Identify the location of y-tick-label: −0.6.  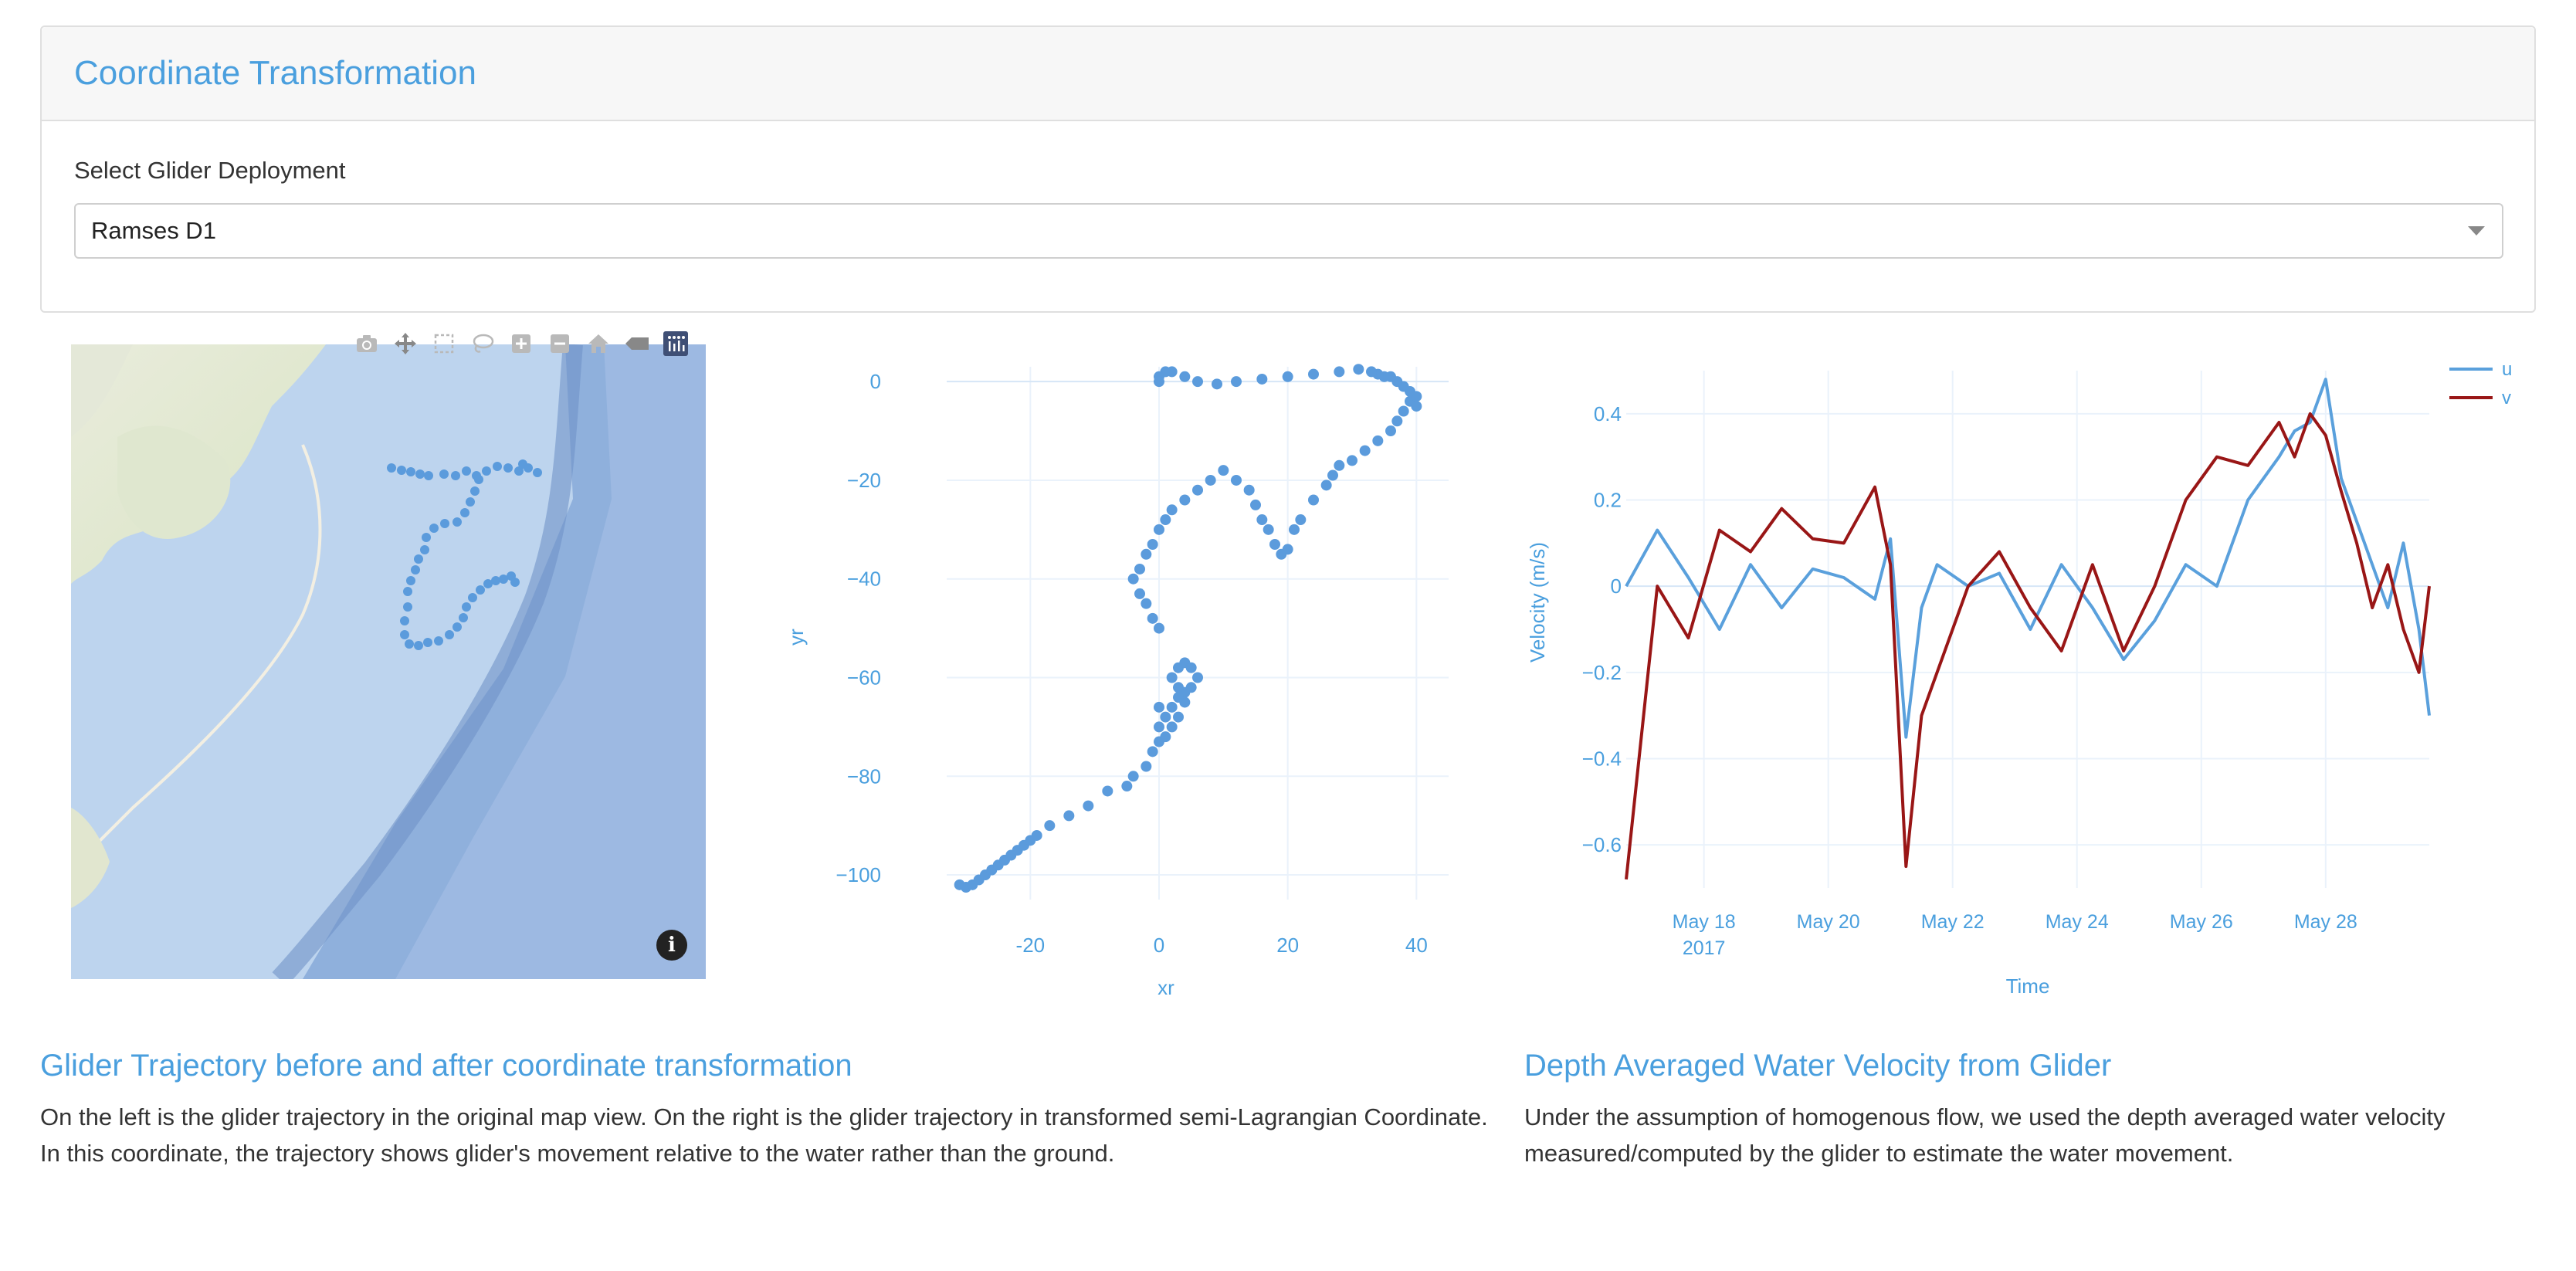
(1602, 844).